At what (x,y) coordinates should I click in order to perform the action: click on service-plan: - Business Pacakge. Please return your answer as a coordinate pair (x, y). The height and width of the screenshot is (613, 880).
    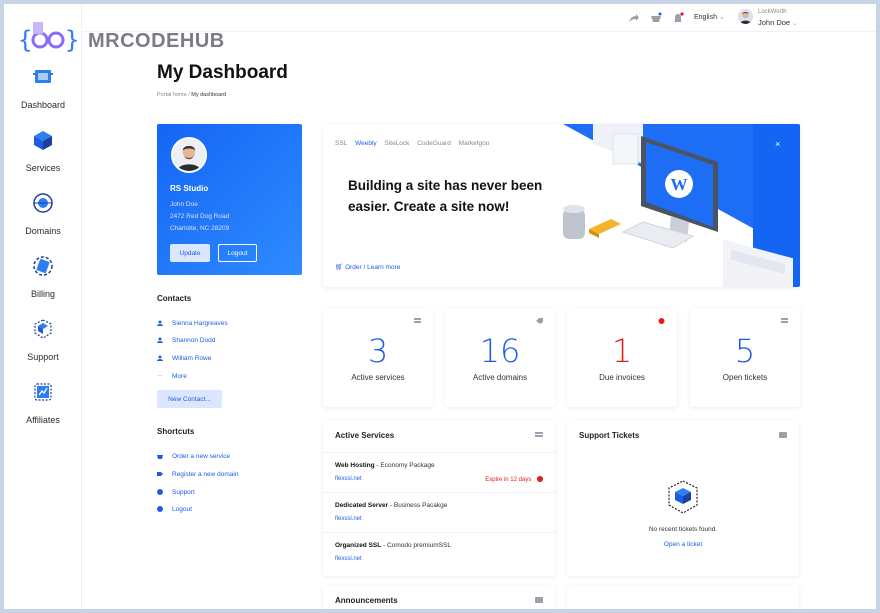
    Looking at the image, I should click on (418, 505).